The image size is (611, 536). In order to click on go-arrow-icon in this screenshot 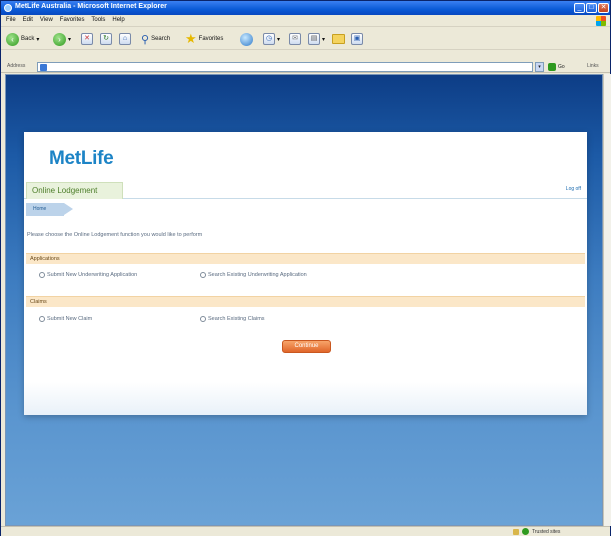, I will do `click(552, 67)`.